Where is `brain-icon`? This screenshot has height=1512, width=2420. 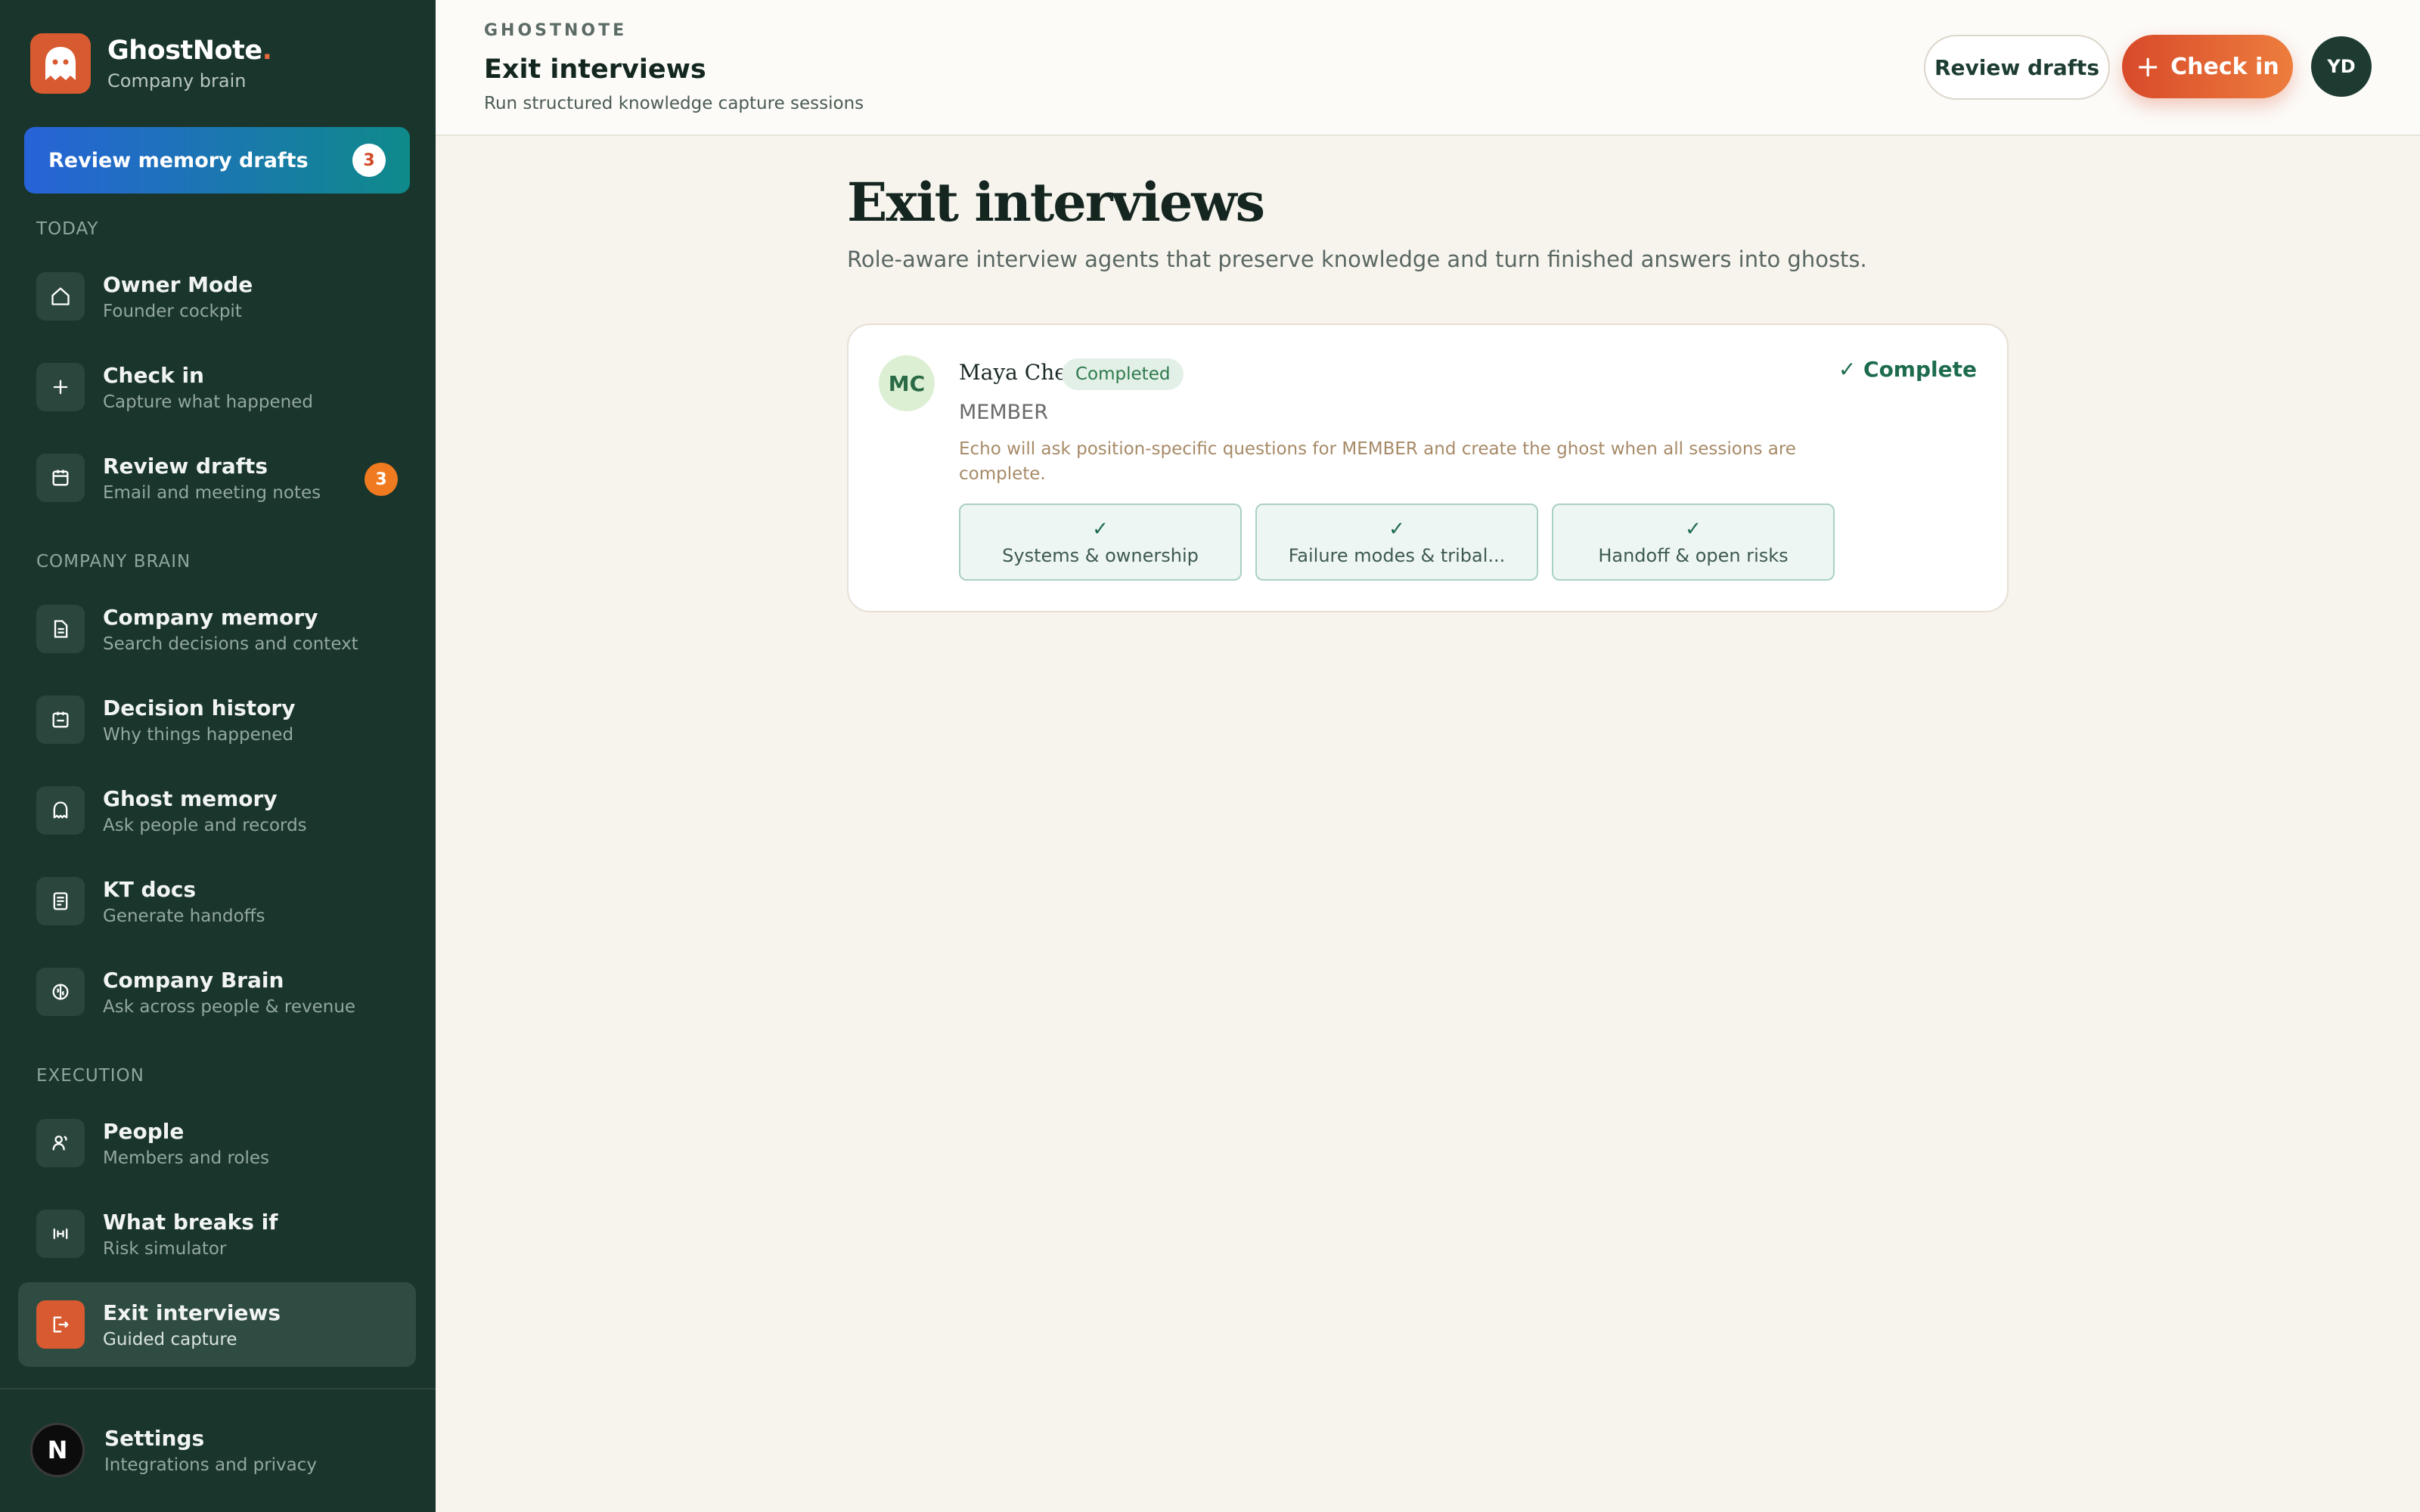
brain-icon is located at coordinates (60, 992).